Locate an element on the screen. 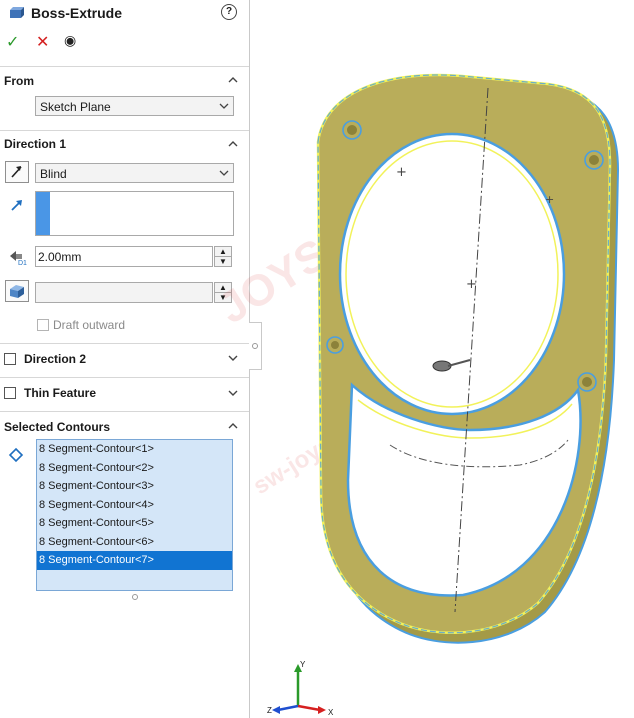 This screenshot has height=718, width=634. draft-outward-checkbox is located at coordinates (43, 325).